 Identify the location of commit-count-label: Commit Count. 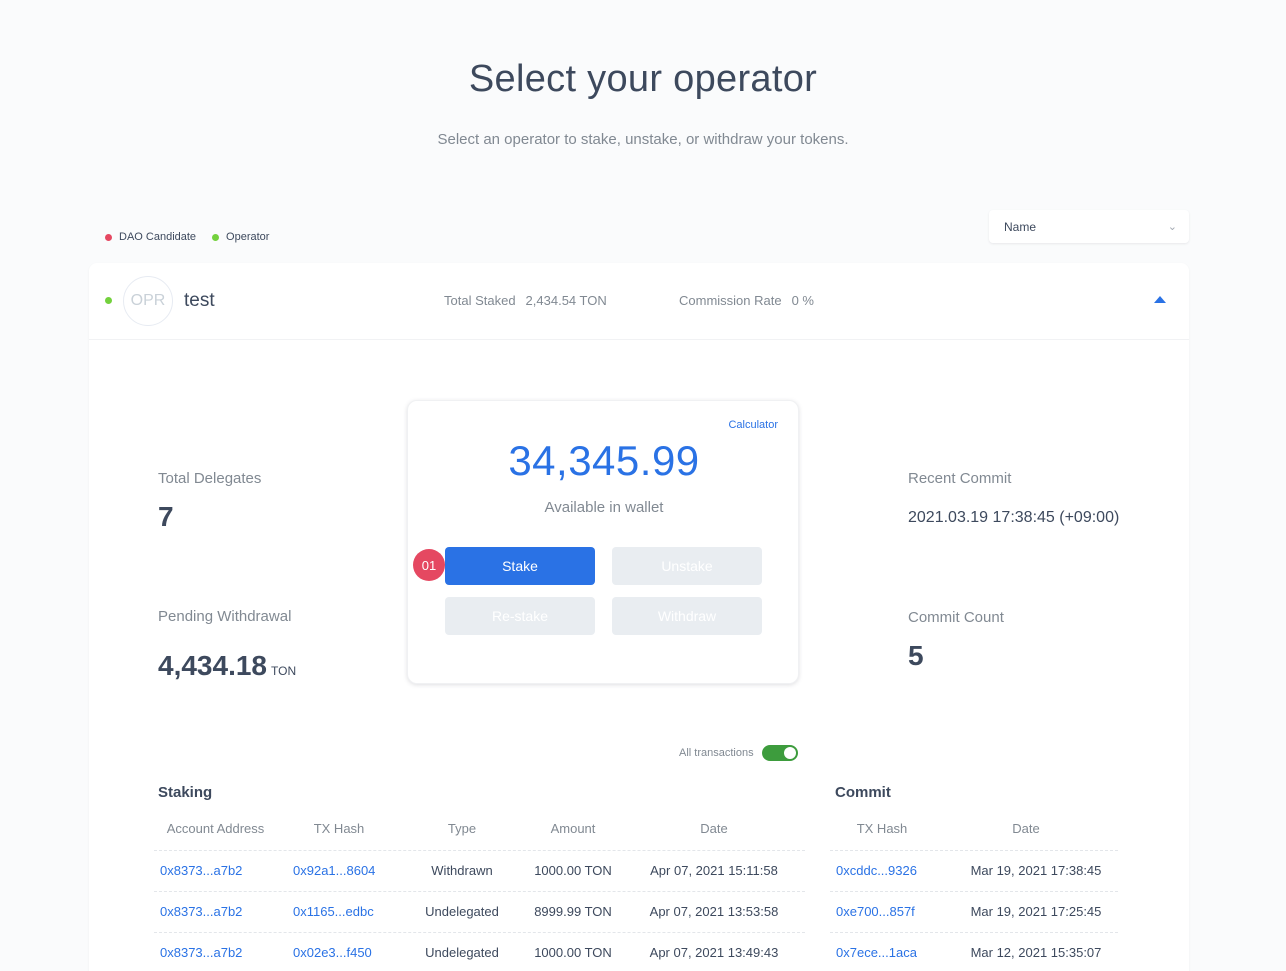
(956, 617).